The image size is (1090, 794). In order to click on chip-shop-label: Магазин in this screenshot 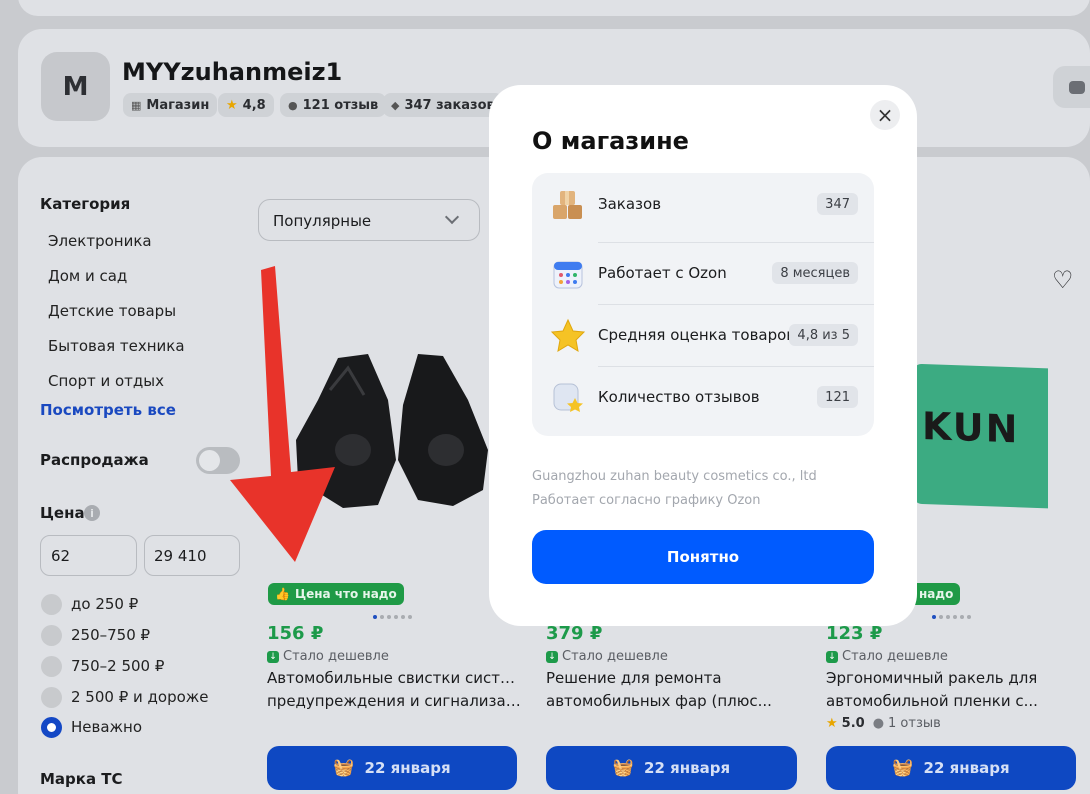, I will do `click(178, 105)`.